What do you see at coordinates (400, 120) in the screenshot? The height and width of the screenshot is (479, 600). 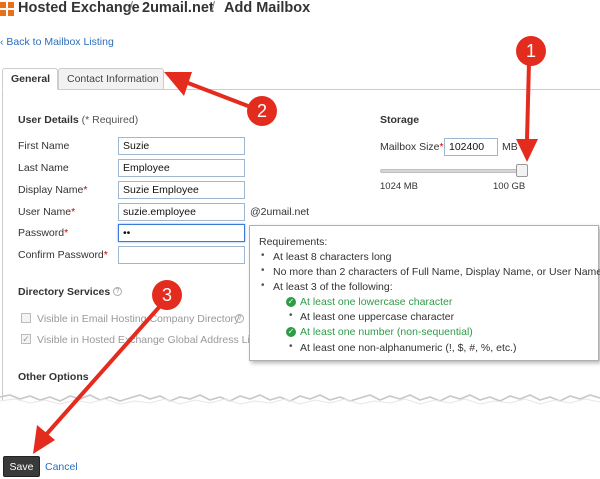 I see `storage-heading: Storage` at bounding box center [400, 120].